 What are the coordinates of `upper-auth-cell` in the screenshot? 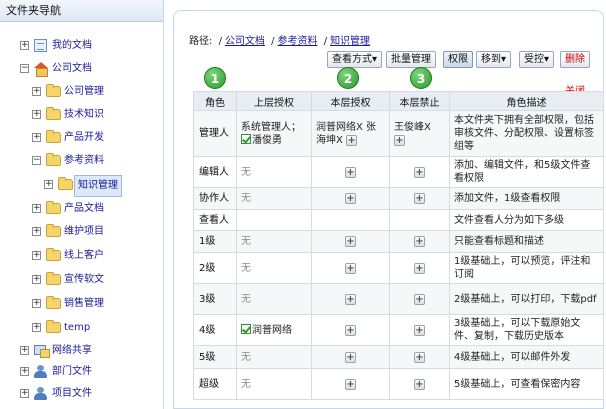 It's located at (274, 220).